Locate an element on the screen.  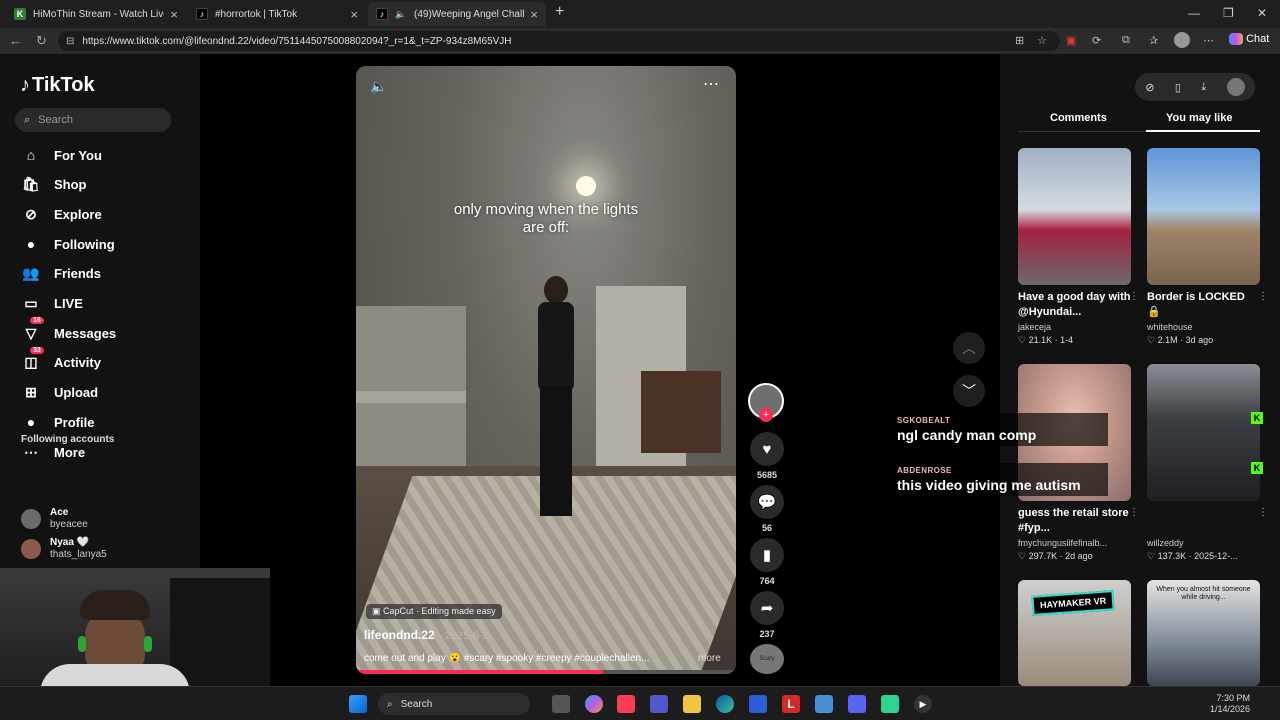
video-author: lifeondnd.22 · 2025-6-2 is located at coordinates (426, 635).